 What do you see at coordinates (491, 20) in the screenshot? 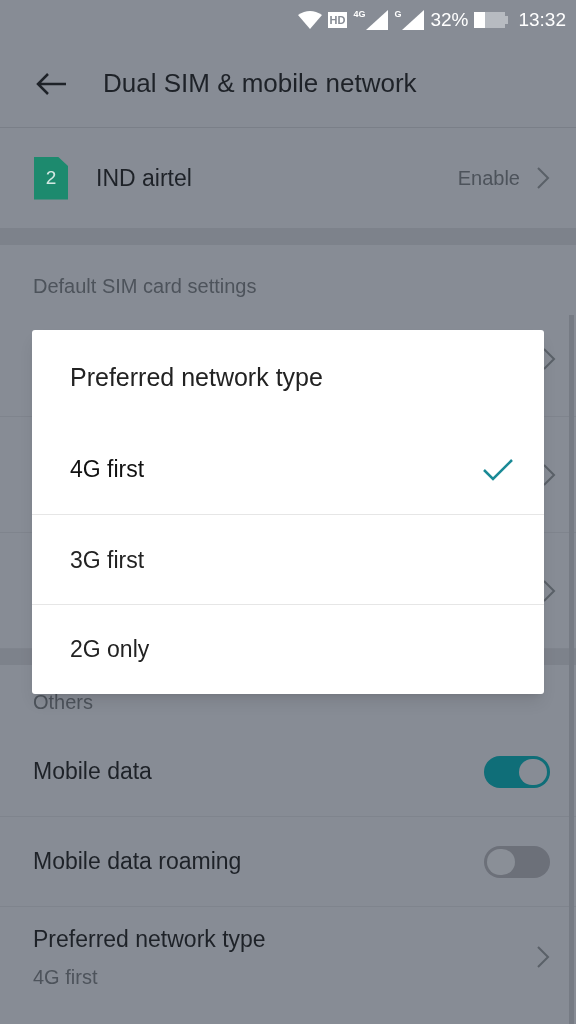
I see `battery-icon` at bounding box center [491, 20].